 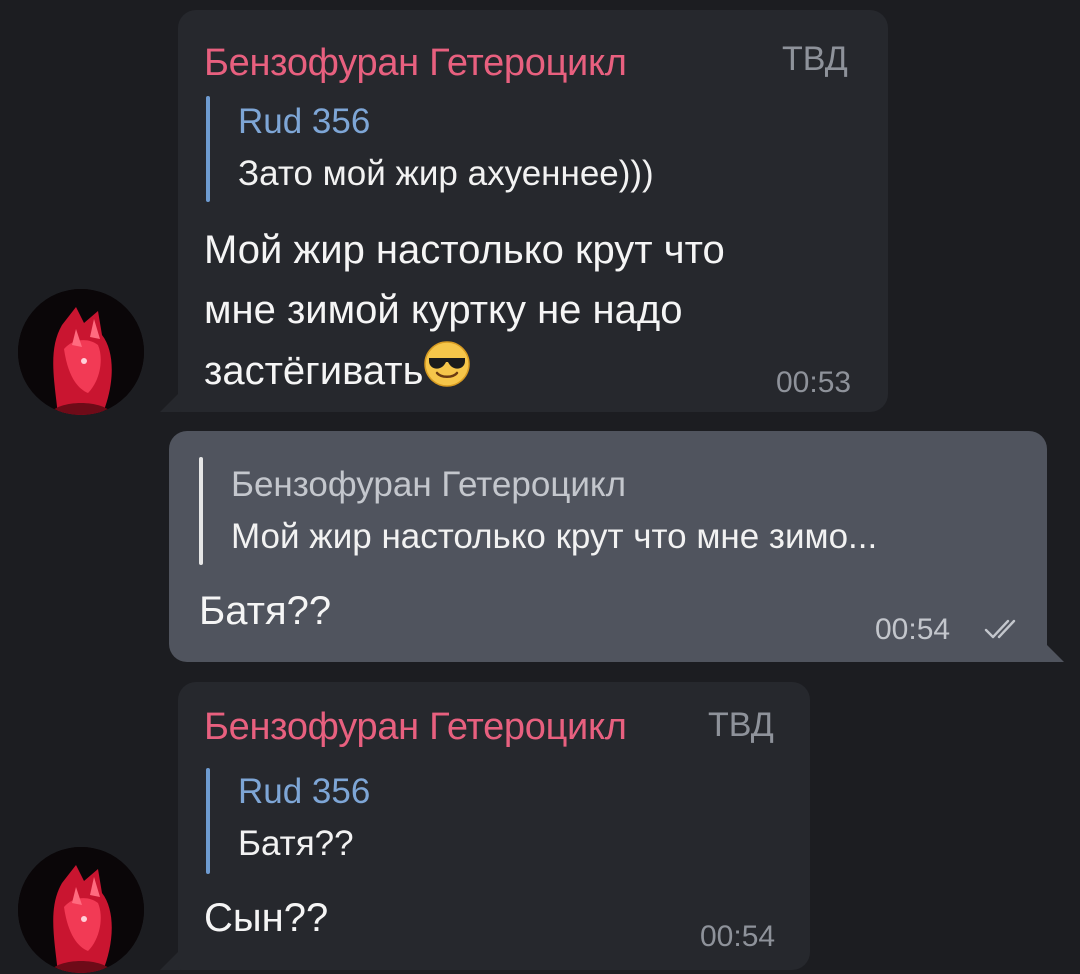 What do you see at coordinates (526, 149) in the screenshot?
I see `reply-quote: Rud 356 Зато мой жир ахуеннее)))` at bounding box center [526, 149].